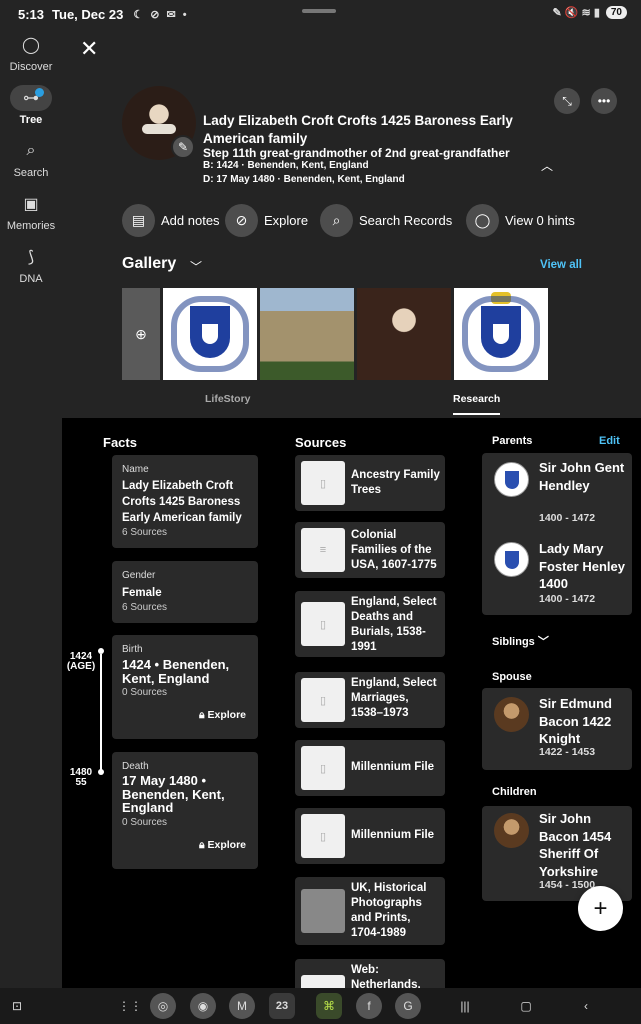 The height and width of the screenshot is (1024, 641). I want to click on gallery-photo-coat-of-arms, so click(210, 334).